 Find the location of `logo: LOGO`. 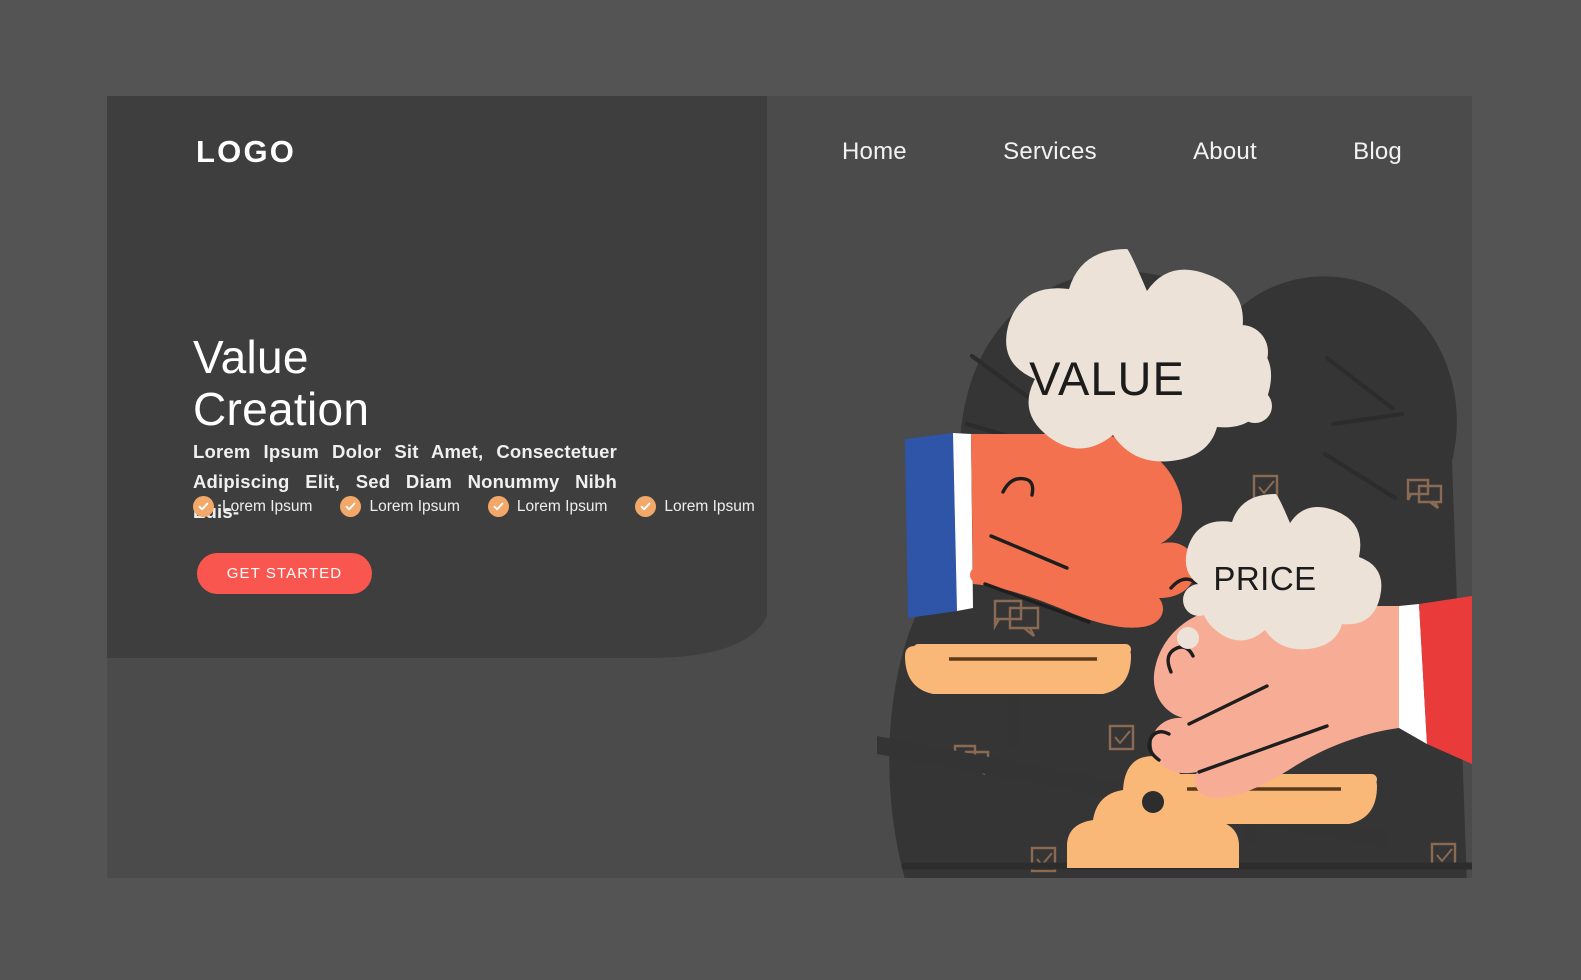

logo: LOGO is located at coordinates (246, 152).